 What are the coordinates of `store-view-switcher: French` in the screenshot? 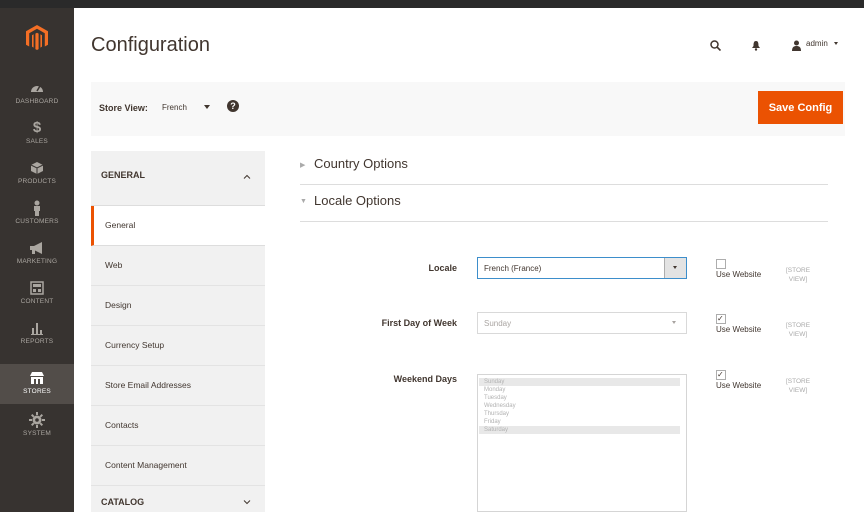 It's located at (174, 107).